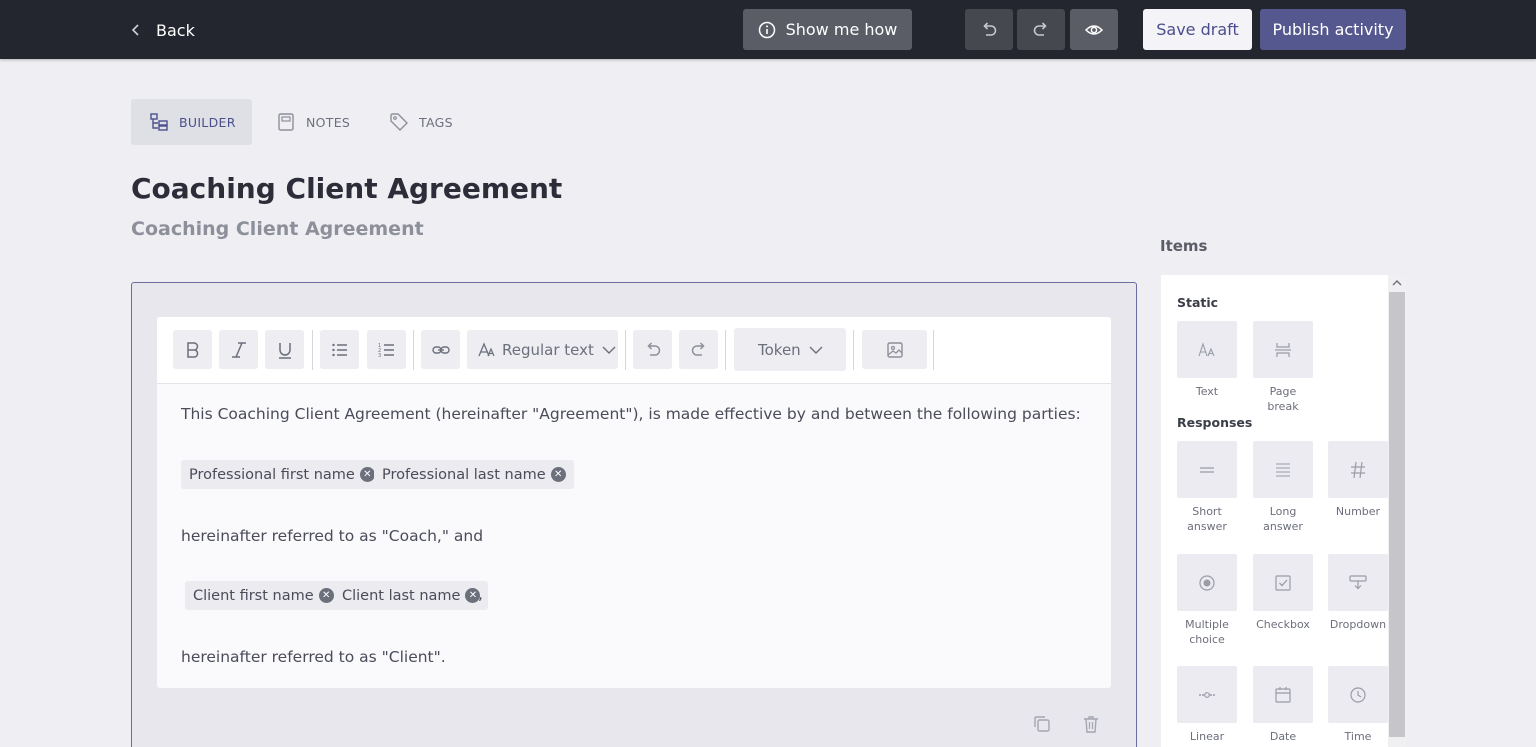  I want to click on item-label: Page break, so click(1283, 399).